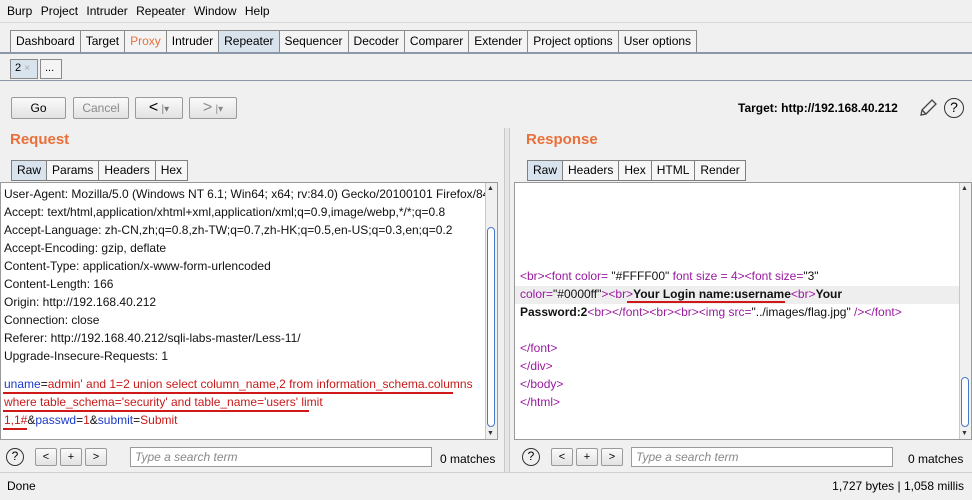  Describe the element at coordinates (27, 68) in the screenshot. I see `close-icon: ×` at that location.